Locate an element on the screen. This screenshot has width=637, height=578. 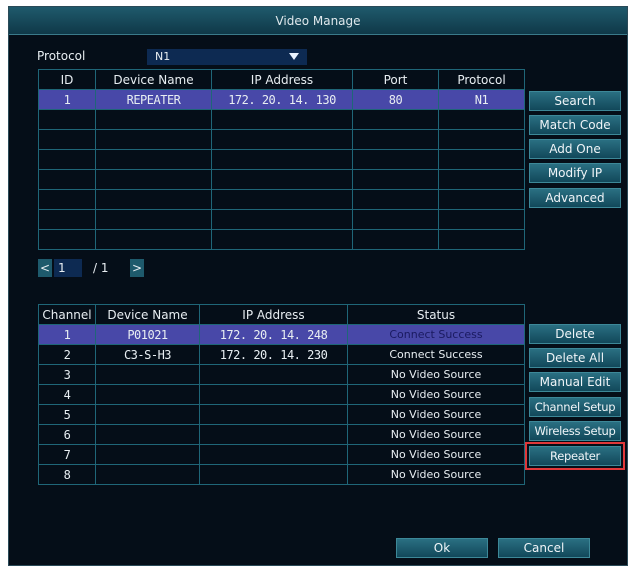
channel-row: 2 C3-S-H3 172. 20. 14. 230 Connect Success is located at coordinates (281, 354).